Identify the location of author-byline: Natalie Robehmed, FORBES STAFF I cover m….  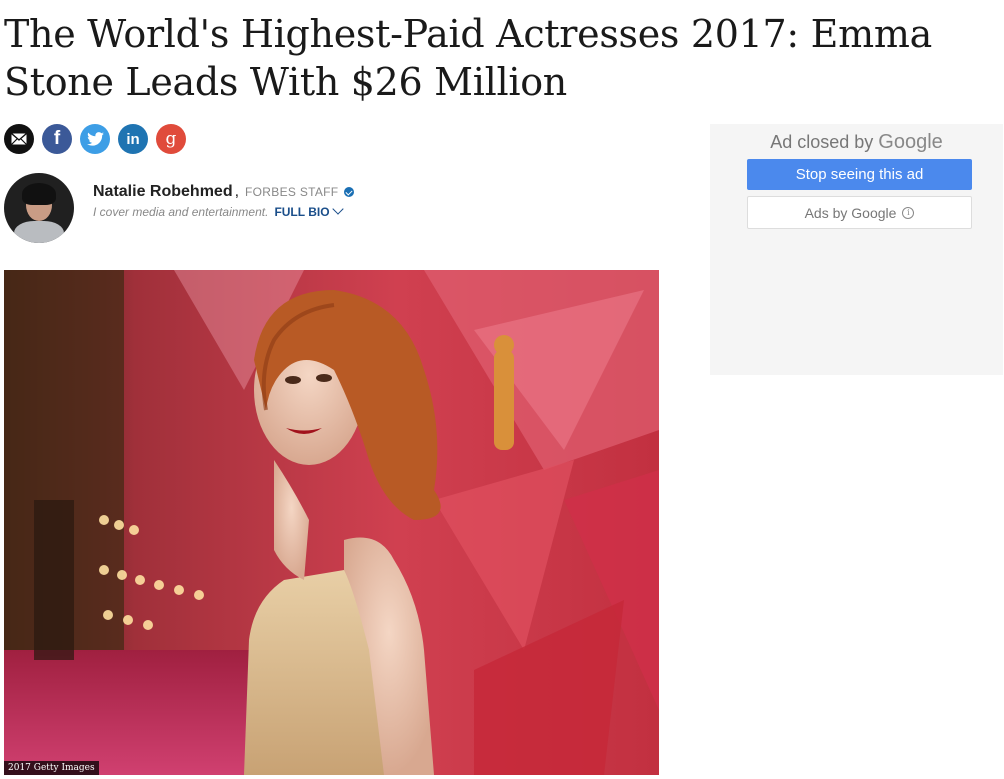
(179, 208).